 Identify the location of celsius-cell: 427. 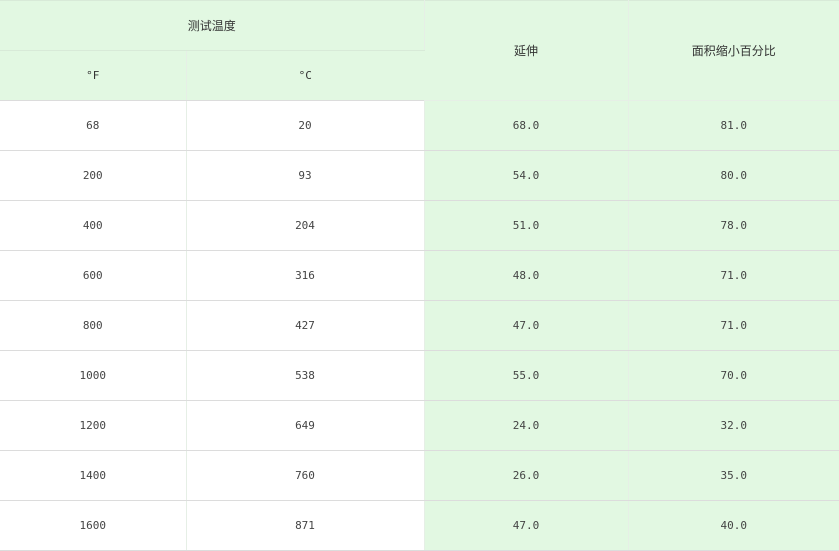
(305, 325).